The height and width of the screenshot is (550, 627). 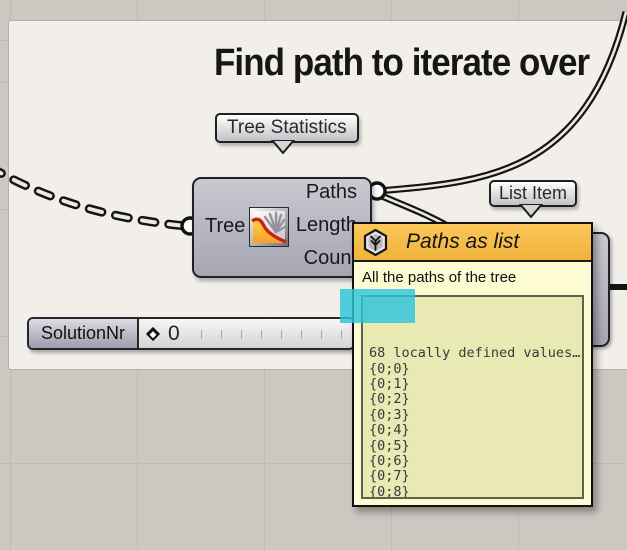 I want to click on path-list-item: {0;5}, so click(x=389, y=445).